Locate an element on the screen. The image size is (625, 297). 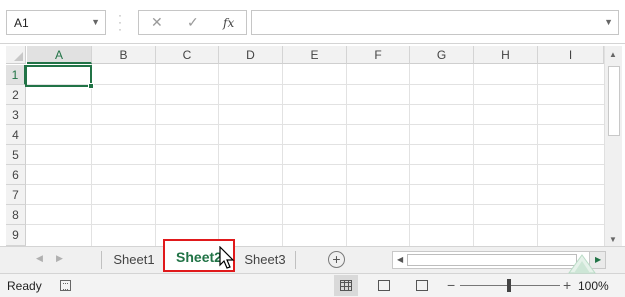
formula-buttons: ✕ ✓ fx is located at coordinates (192, 22).